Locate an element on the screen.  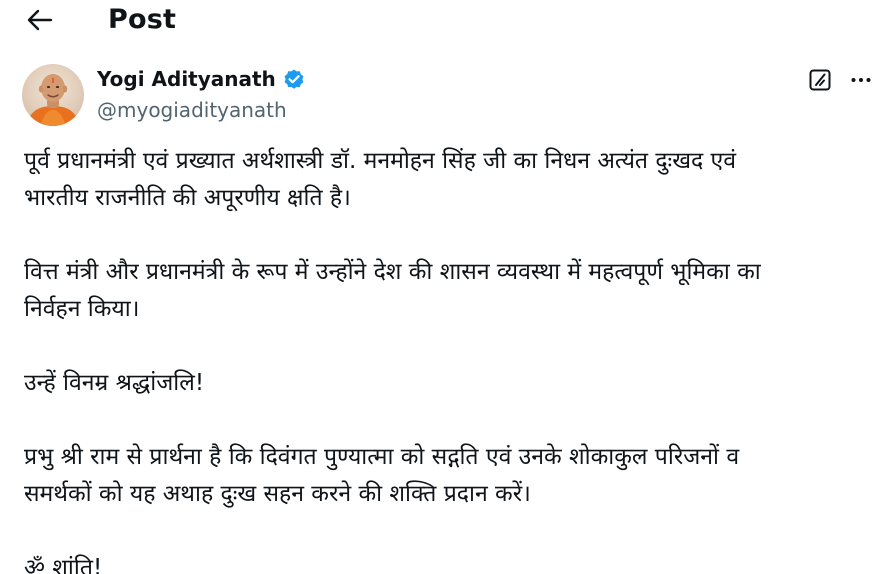
arrow-left-icon is located at coordinates (40, 20).